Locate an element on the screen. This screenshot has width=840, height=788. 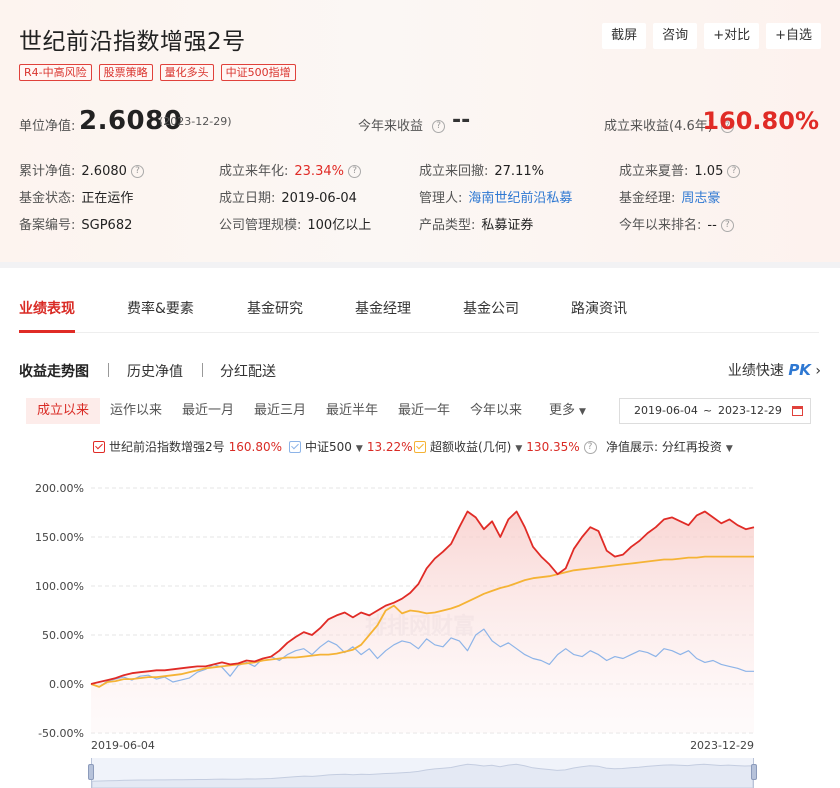
y-tick-label: 100.00% is located at coordinates (59, 586).